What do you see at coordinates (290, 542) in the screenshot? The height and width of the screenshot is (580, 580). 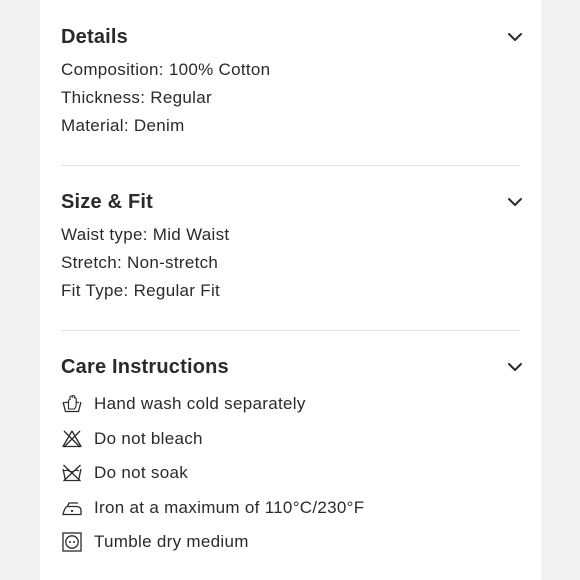 I see `care-item: Tumble dry medium` at bounding box center [290, 542].